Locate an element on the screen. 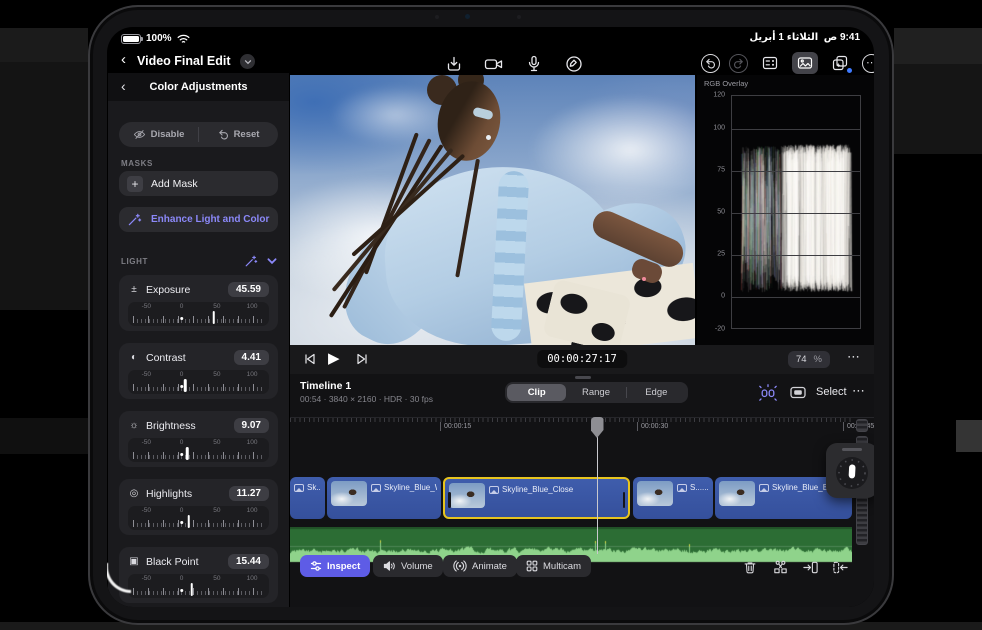  more-icon: ⋯ is located at coordinates (868, 63).